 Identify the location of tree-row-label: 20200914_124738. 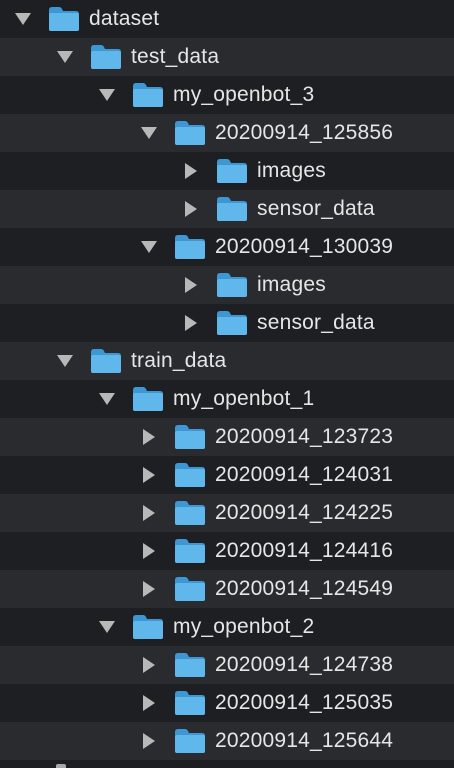
(304, 664).